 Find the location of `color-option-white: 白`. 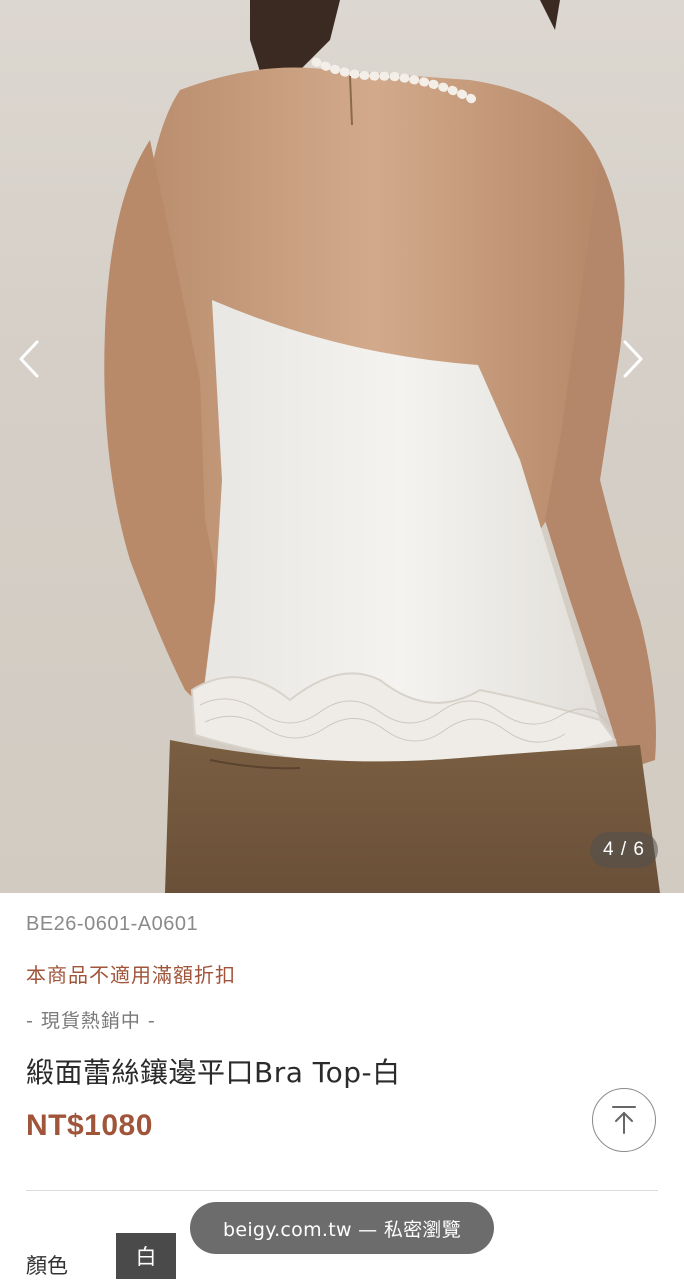

color-option-white: 白 is located at coordinates (146, 1256).